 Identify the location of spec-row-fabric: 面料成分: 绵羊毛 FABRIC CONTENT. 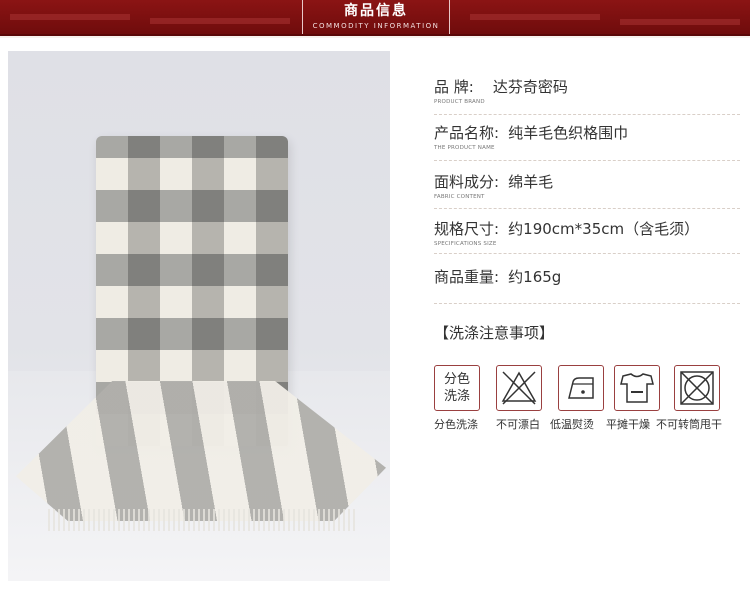
(589, 185).